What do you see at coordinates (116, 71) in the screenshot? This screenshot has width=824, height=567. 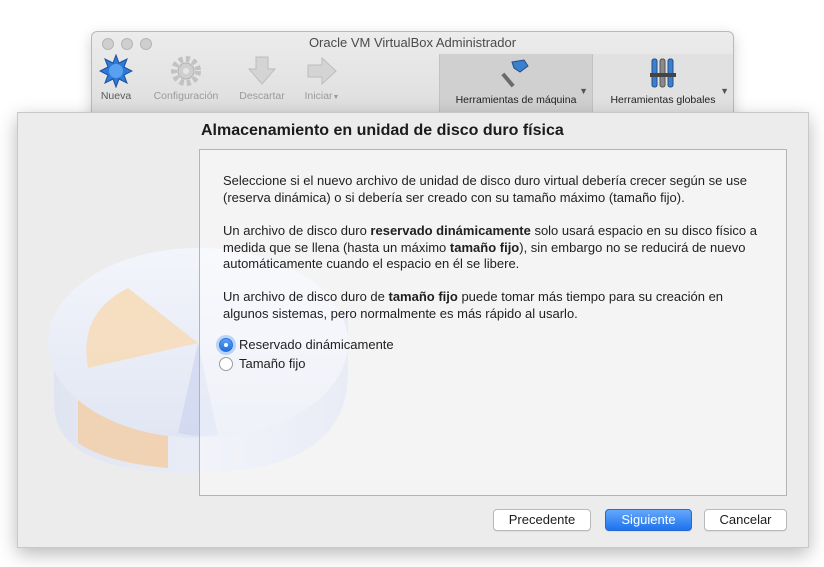 I see `new-star-icon` at bounding box center [116, 71].